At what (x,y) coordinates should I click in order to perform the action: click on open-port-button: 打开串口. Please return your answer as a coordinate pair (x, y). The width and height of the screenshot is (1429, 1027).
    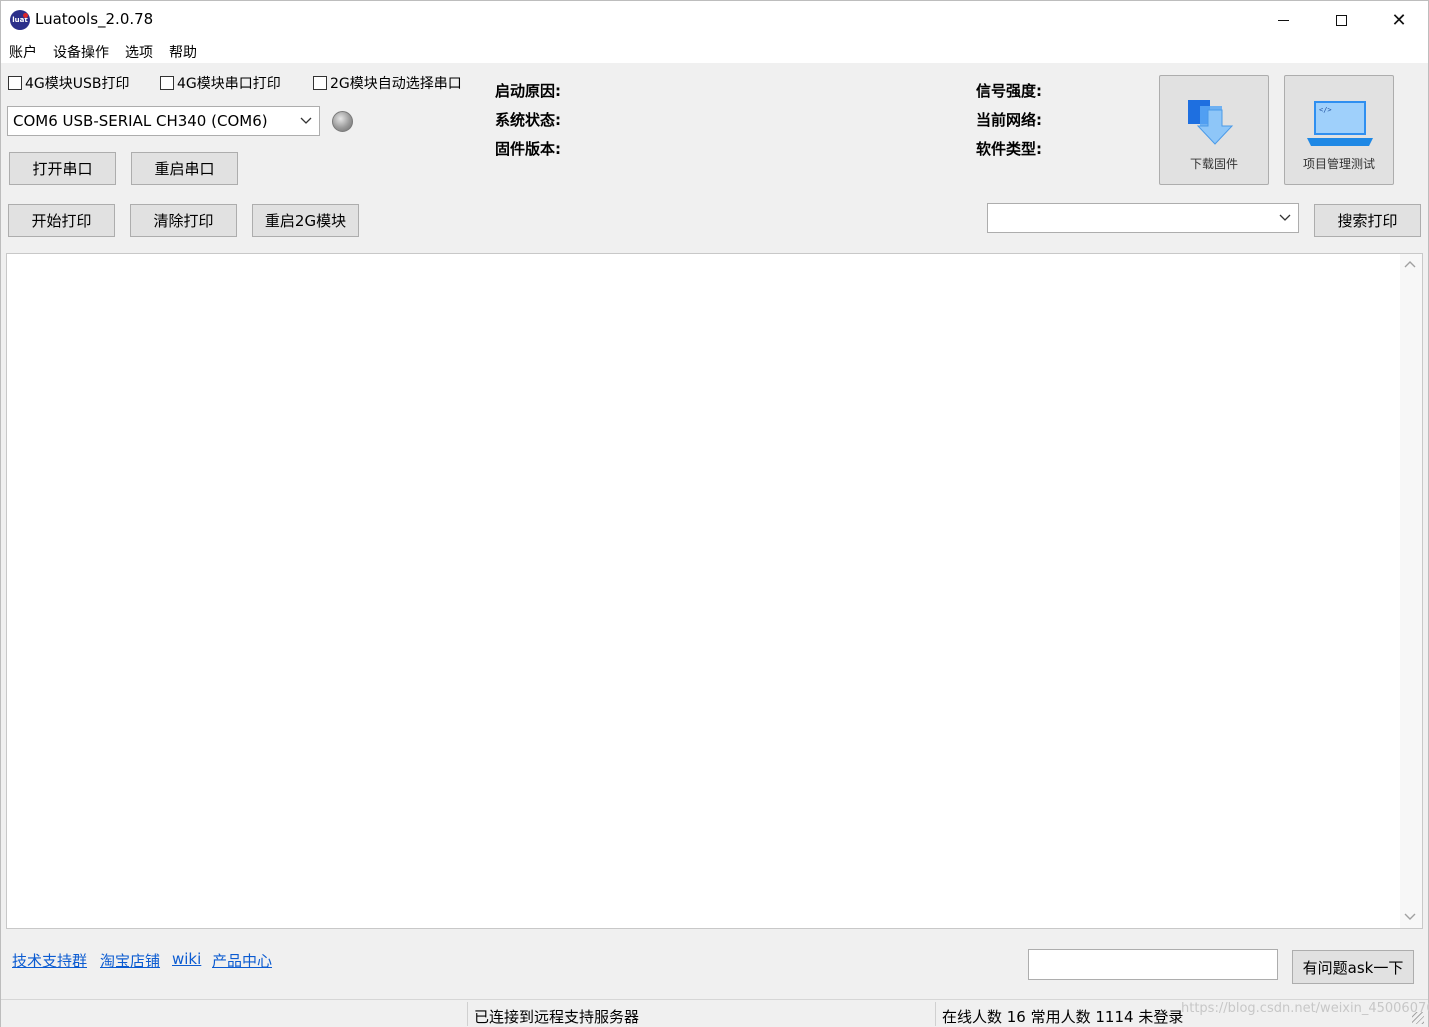
    Looking at the image, I should click on (62, 168).